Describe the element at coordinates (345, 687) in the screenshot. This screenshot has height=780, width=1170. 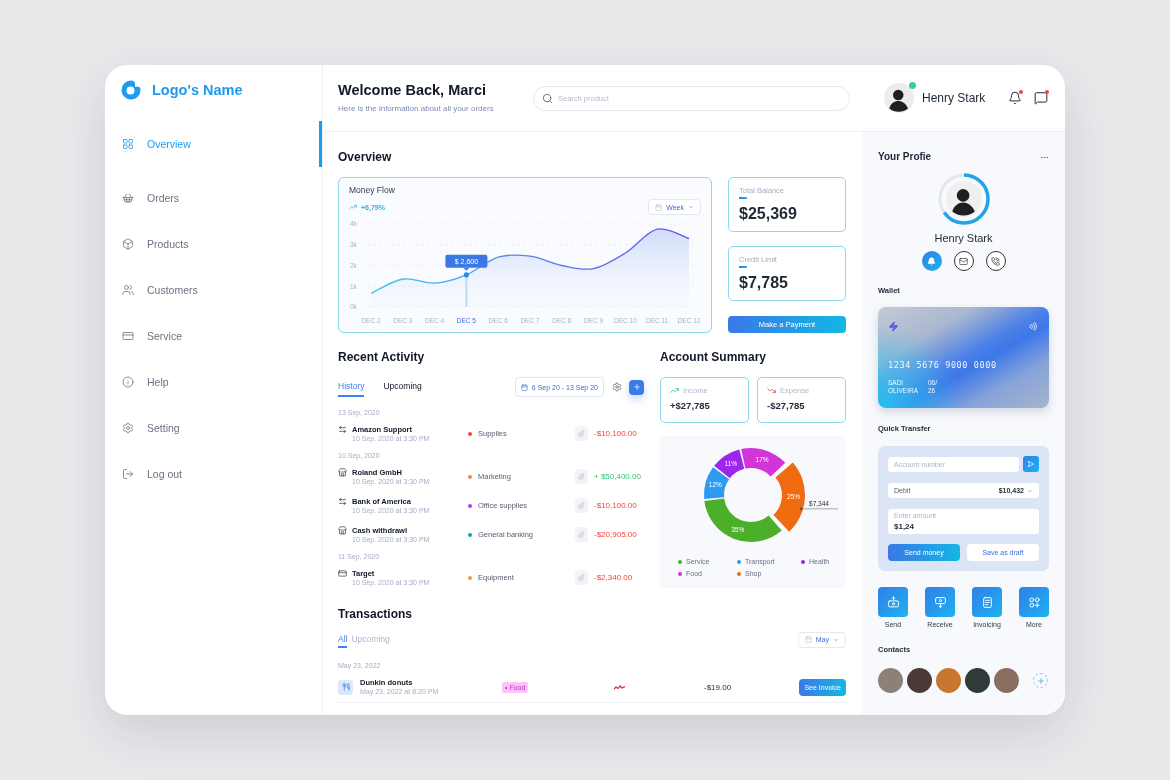
I see `utensils-icon` at that location.